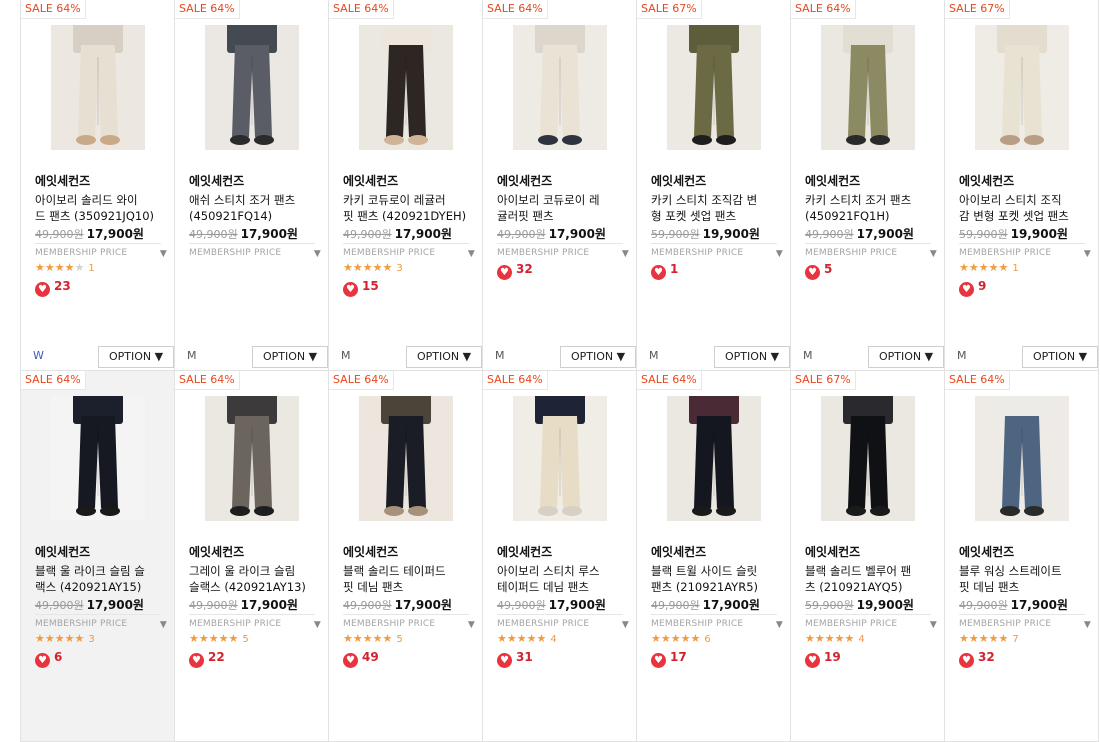 This screenshot has width=1100, height=742. What do you see at coordinates (717, 208) in the screenshot?
I see `product-name: 카키 스티치 조직감 변형 포켓 셋업 팬츠` at bounding box center [717, 208].